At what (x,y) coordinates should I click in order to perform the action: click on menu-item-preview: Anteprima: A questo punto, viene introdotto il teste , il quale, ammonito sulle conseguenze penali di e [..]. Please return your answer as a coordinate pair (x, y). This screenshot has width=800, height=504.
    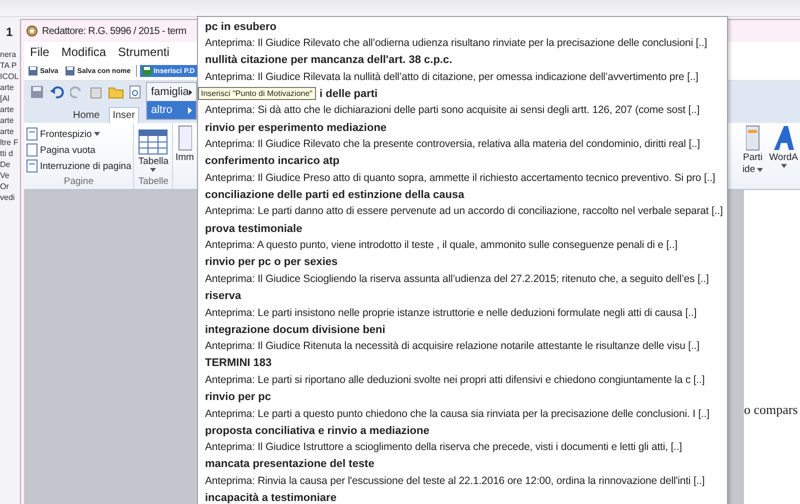
    Looking at the image, I should click on (441, 246).